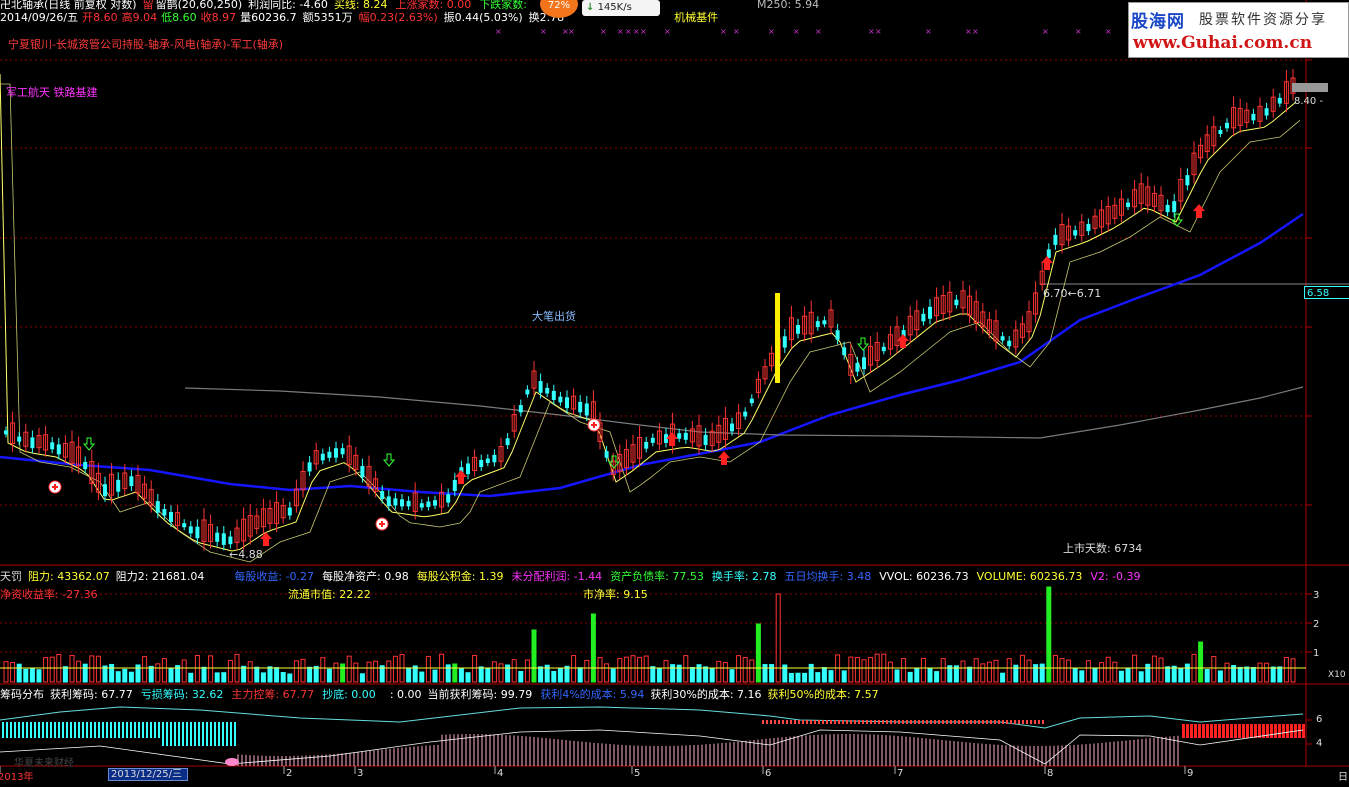 This screenshot has height=787, width=1349. I want to click on time-axis-label: 7, so click(900, 773).